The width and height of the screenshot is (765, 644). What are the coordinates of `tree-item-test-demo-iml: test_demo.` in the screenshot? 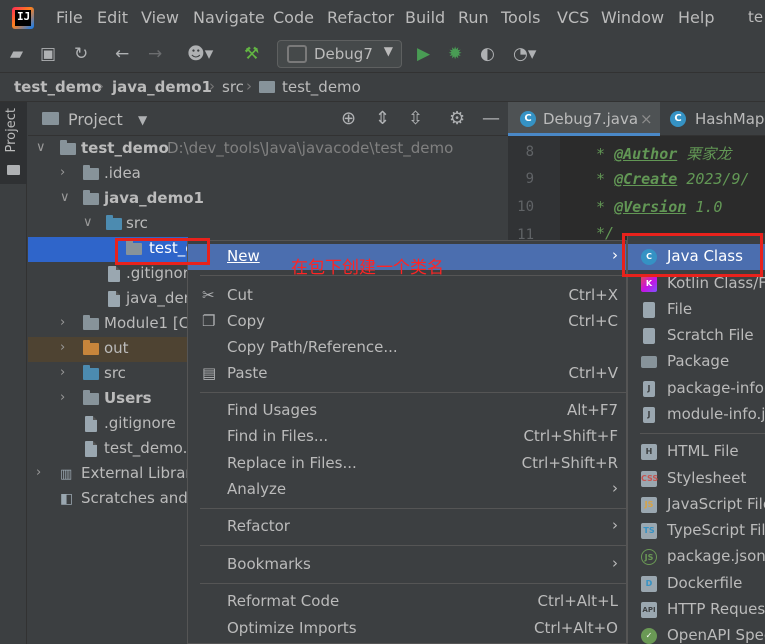 It's located at (108, 449).